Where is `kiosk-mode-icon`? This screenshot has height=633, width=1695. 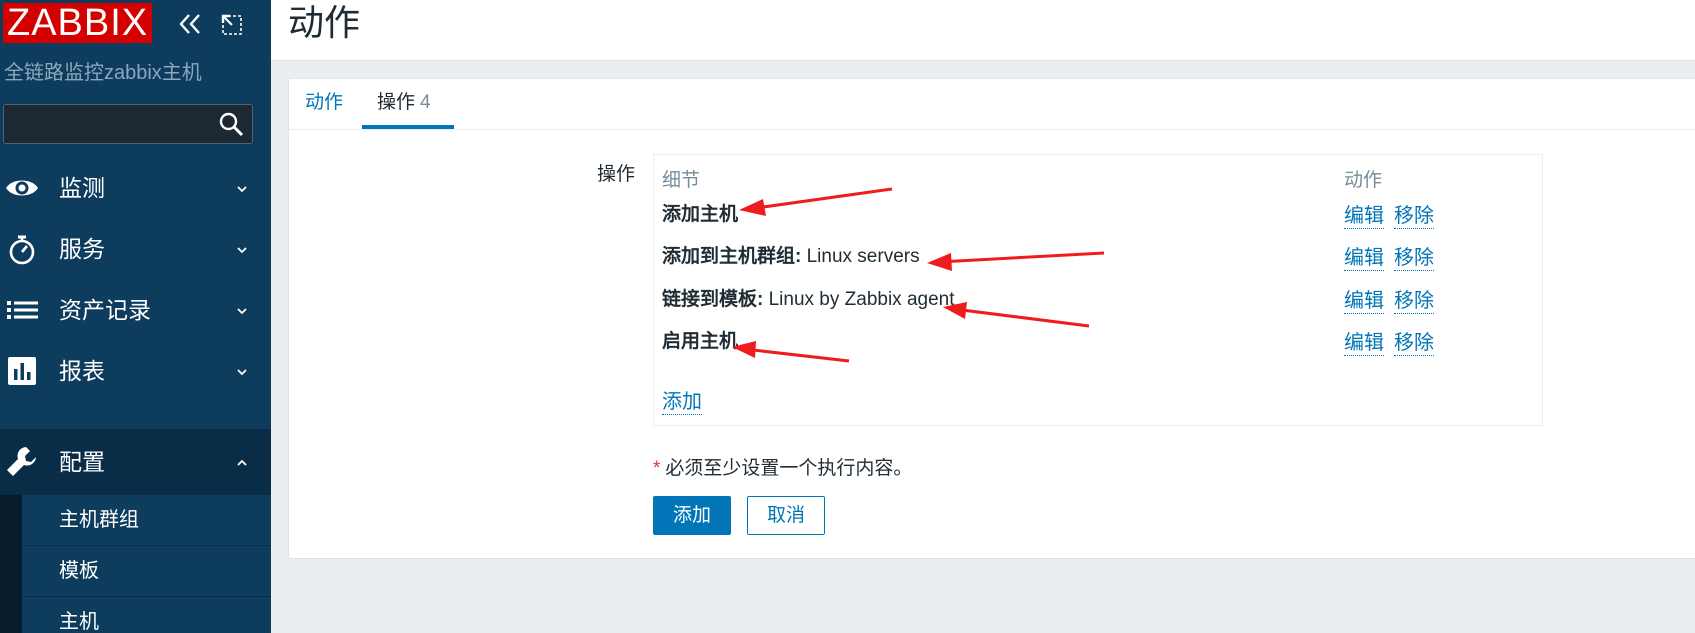
kiosk-mode-icon is located at coordinates (232, 25).